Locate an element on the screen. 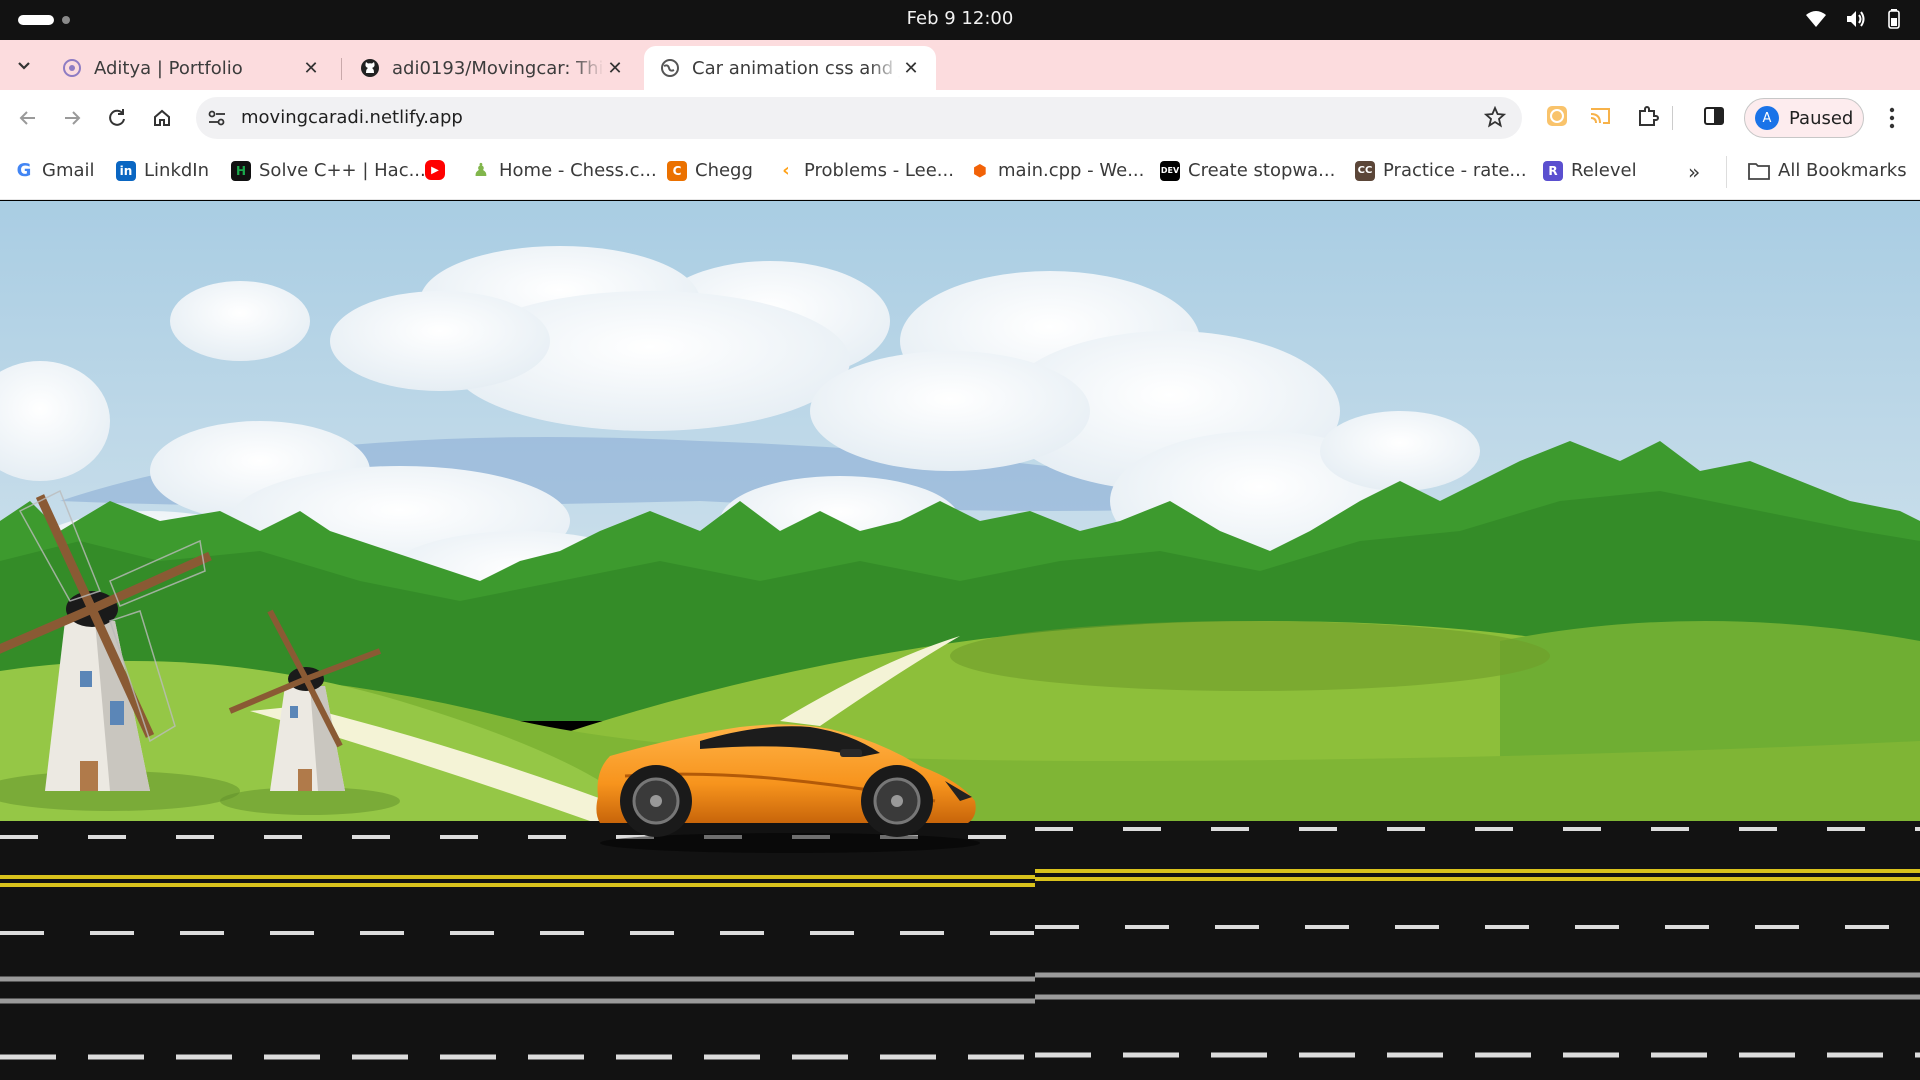  arrow-left-icon is located at coordinates (27, 118).